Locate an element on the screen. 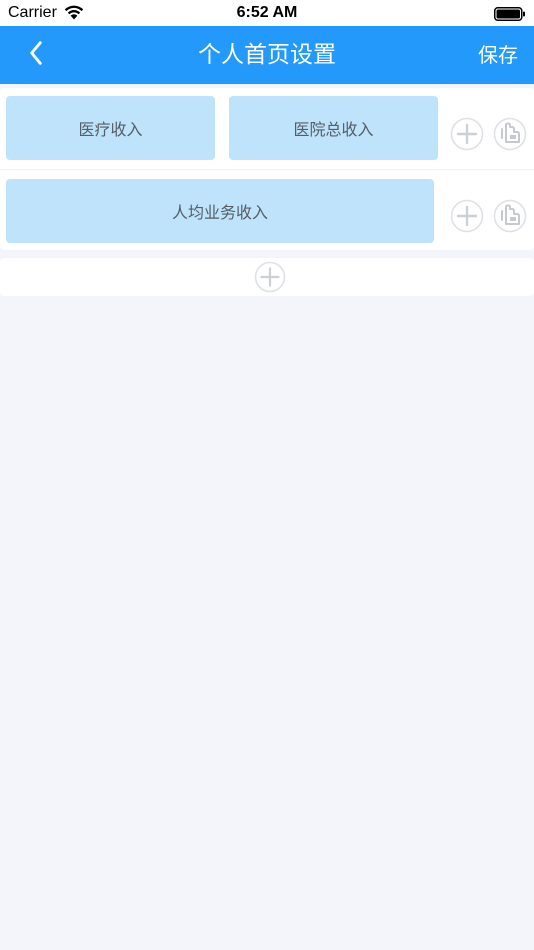 Image resolution: width=534 pixels, height=950 pixels. widget-tile: 医院总收入 is located at coordinates (333, 128).